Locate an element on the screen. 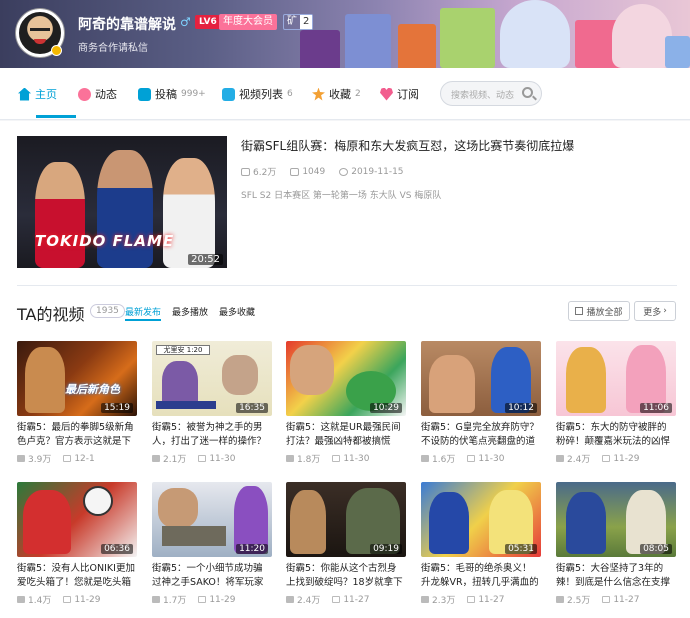 Image resolution: width=690 pixels, height=618 pixels. ball-icon is located at coordinates (98, 501).